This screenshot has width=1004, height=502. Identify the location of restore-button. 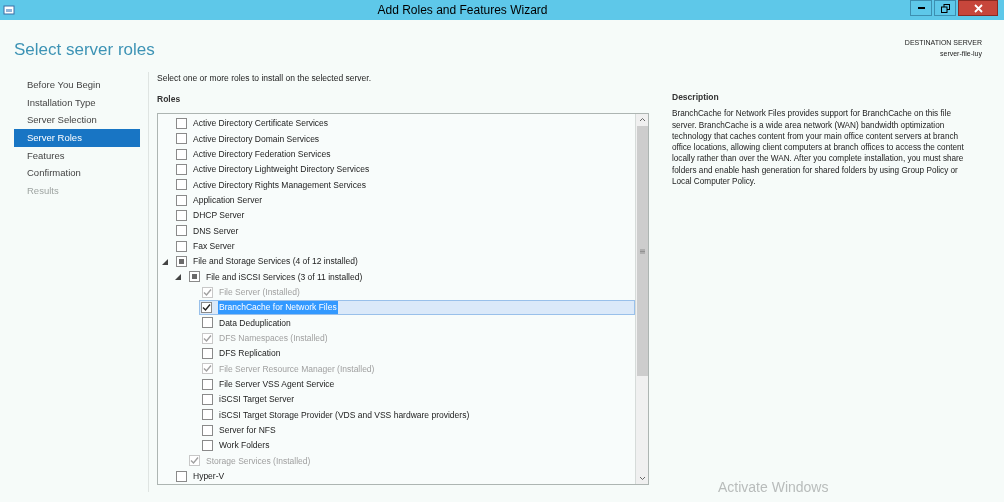
(945, 8).